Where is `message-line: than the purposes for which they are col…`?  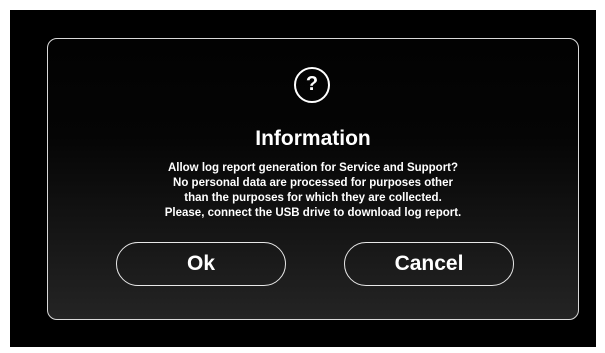 message-line: than the purposes for which they are col… is located at coordinates (313, 198).